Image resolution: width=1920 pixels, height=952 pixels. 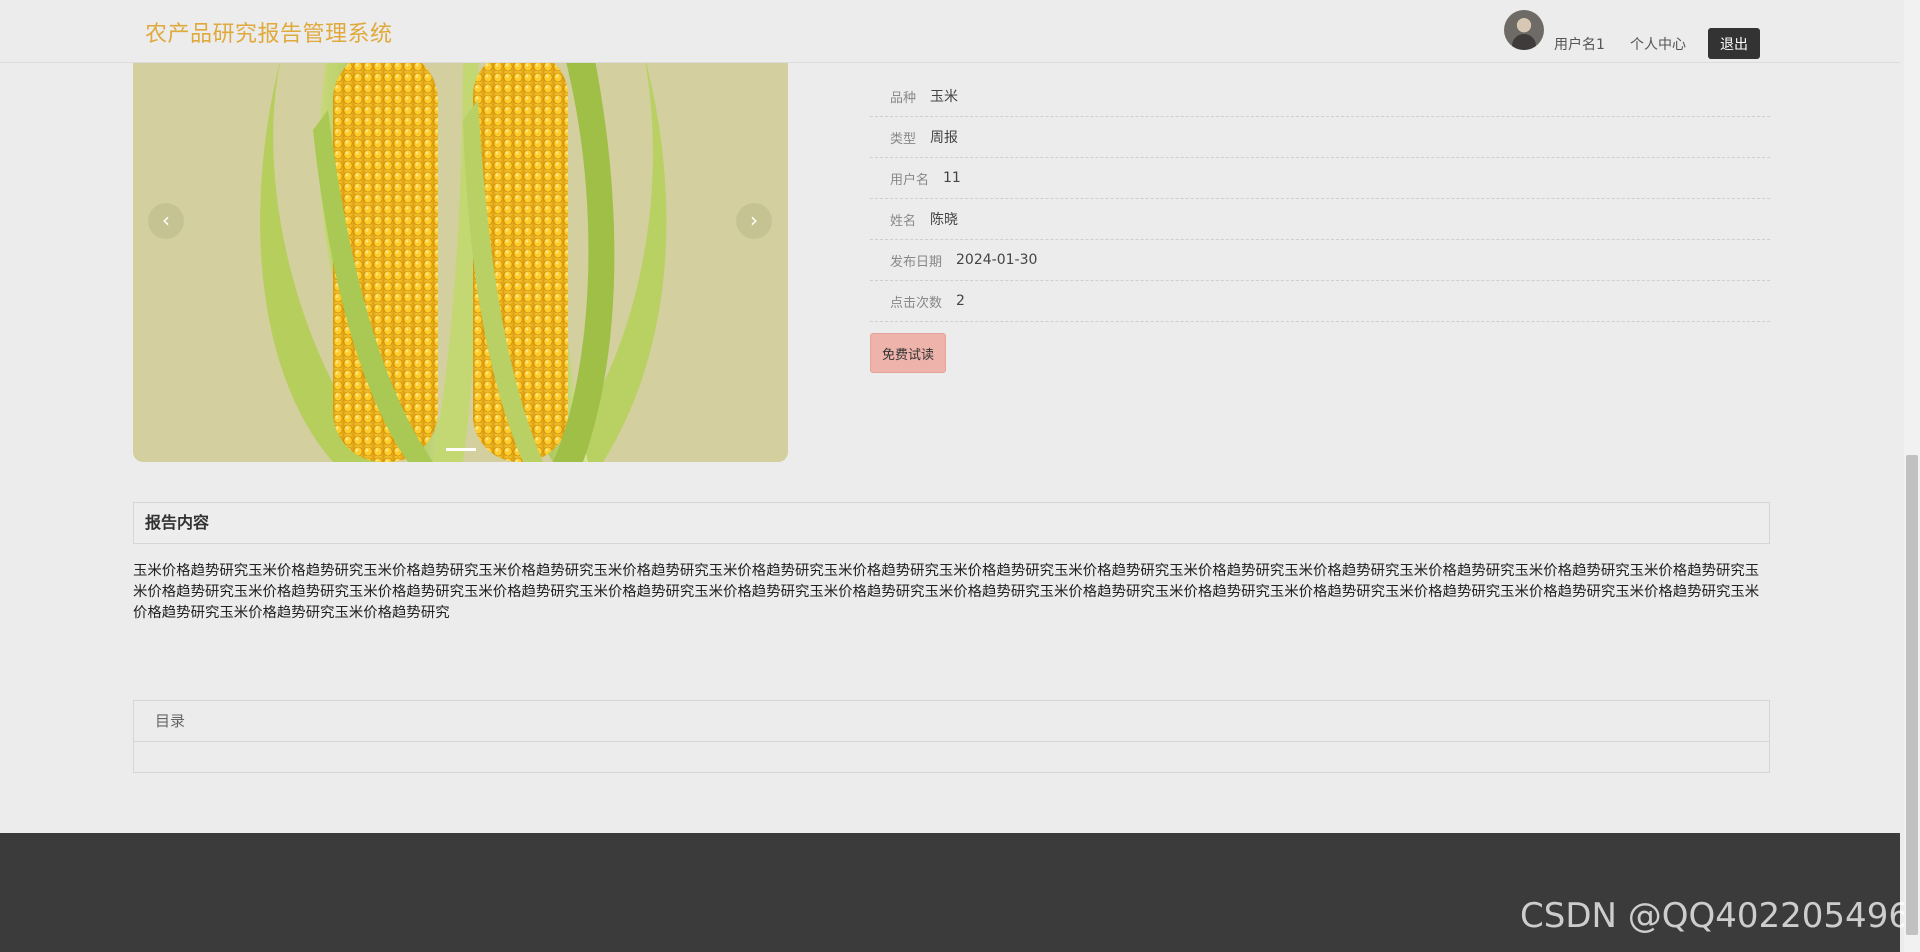 What do you see at coordinates (1320, 219) in the screenshot?
I see `detail-row-name: 姓名 陈晓` at bounding box center [1320, 219].